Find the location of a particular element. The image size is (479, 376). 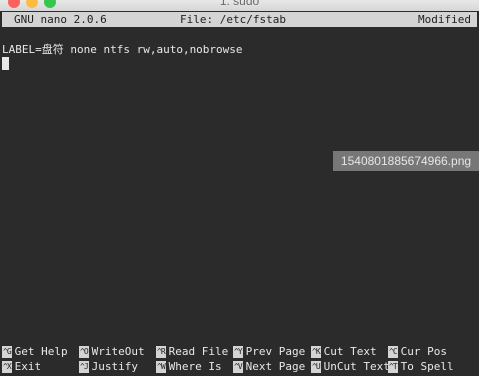

shortcut-get-help: ^G Get Help is located at coordinates (35, 352).